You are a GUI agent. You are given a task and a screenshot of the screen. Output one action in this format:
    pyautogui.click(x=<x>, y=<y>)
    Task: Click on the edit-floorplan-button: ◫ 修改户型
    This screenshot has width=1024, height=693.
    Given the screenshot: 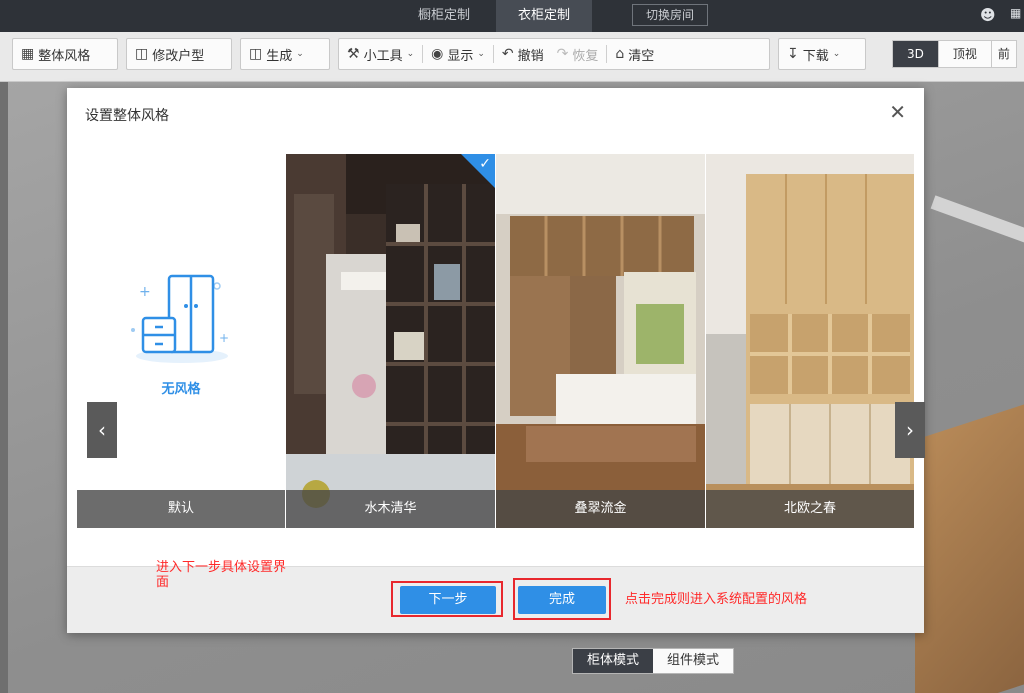 What is the action you would take?
    pyautogui.click(x=179, y=54)
    